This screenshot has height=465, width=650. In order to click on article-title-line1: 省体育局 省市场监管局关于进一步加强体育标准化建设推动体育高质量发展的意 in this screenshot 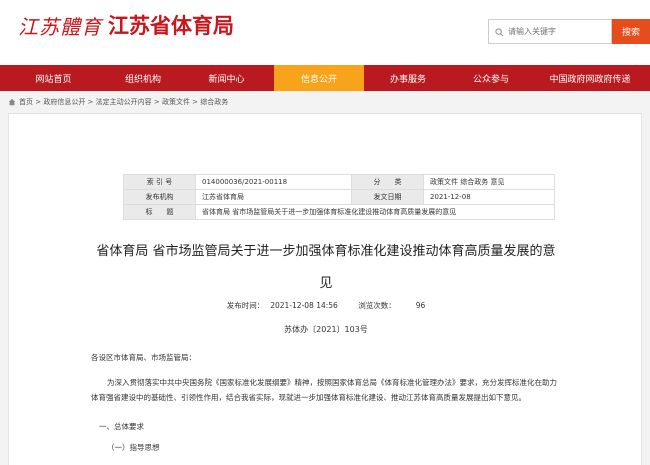, I will do `click(326, 251)`.